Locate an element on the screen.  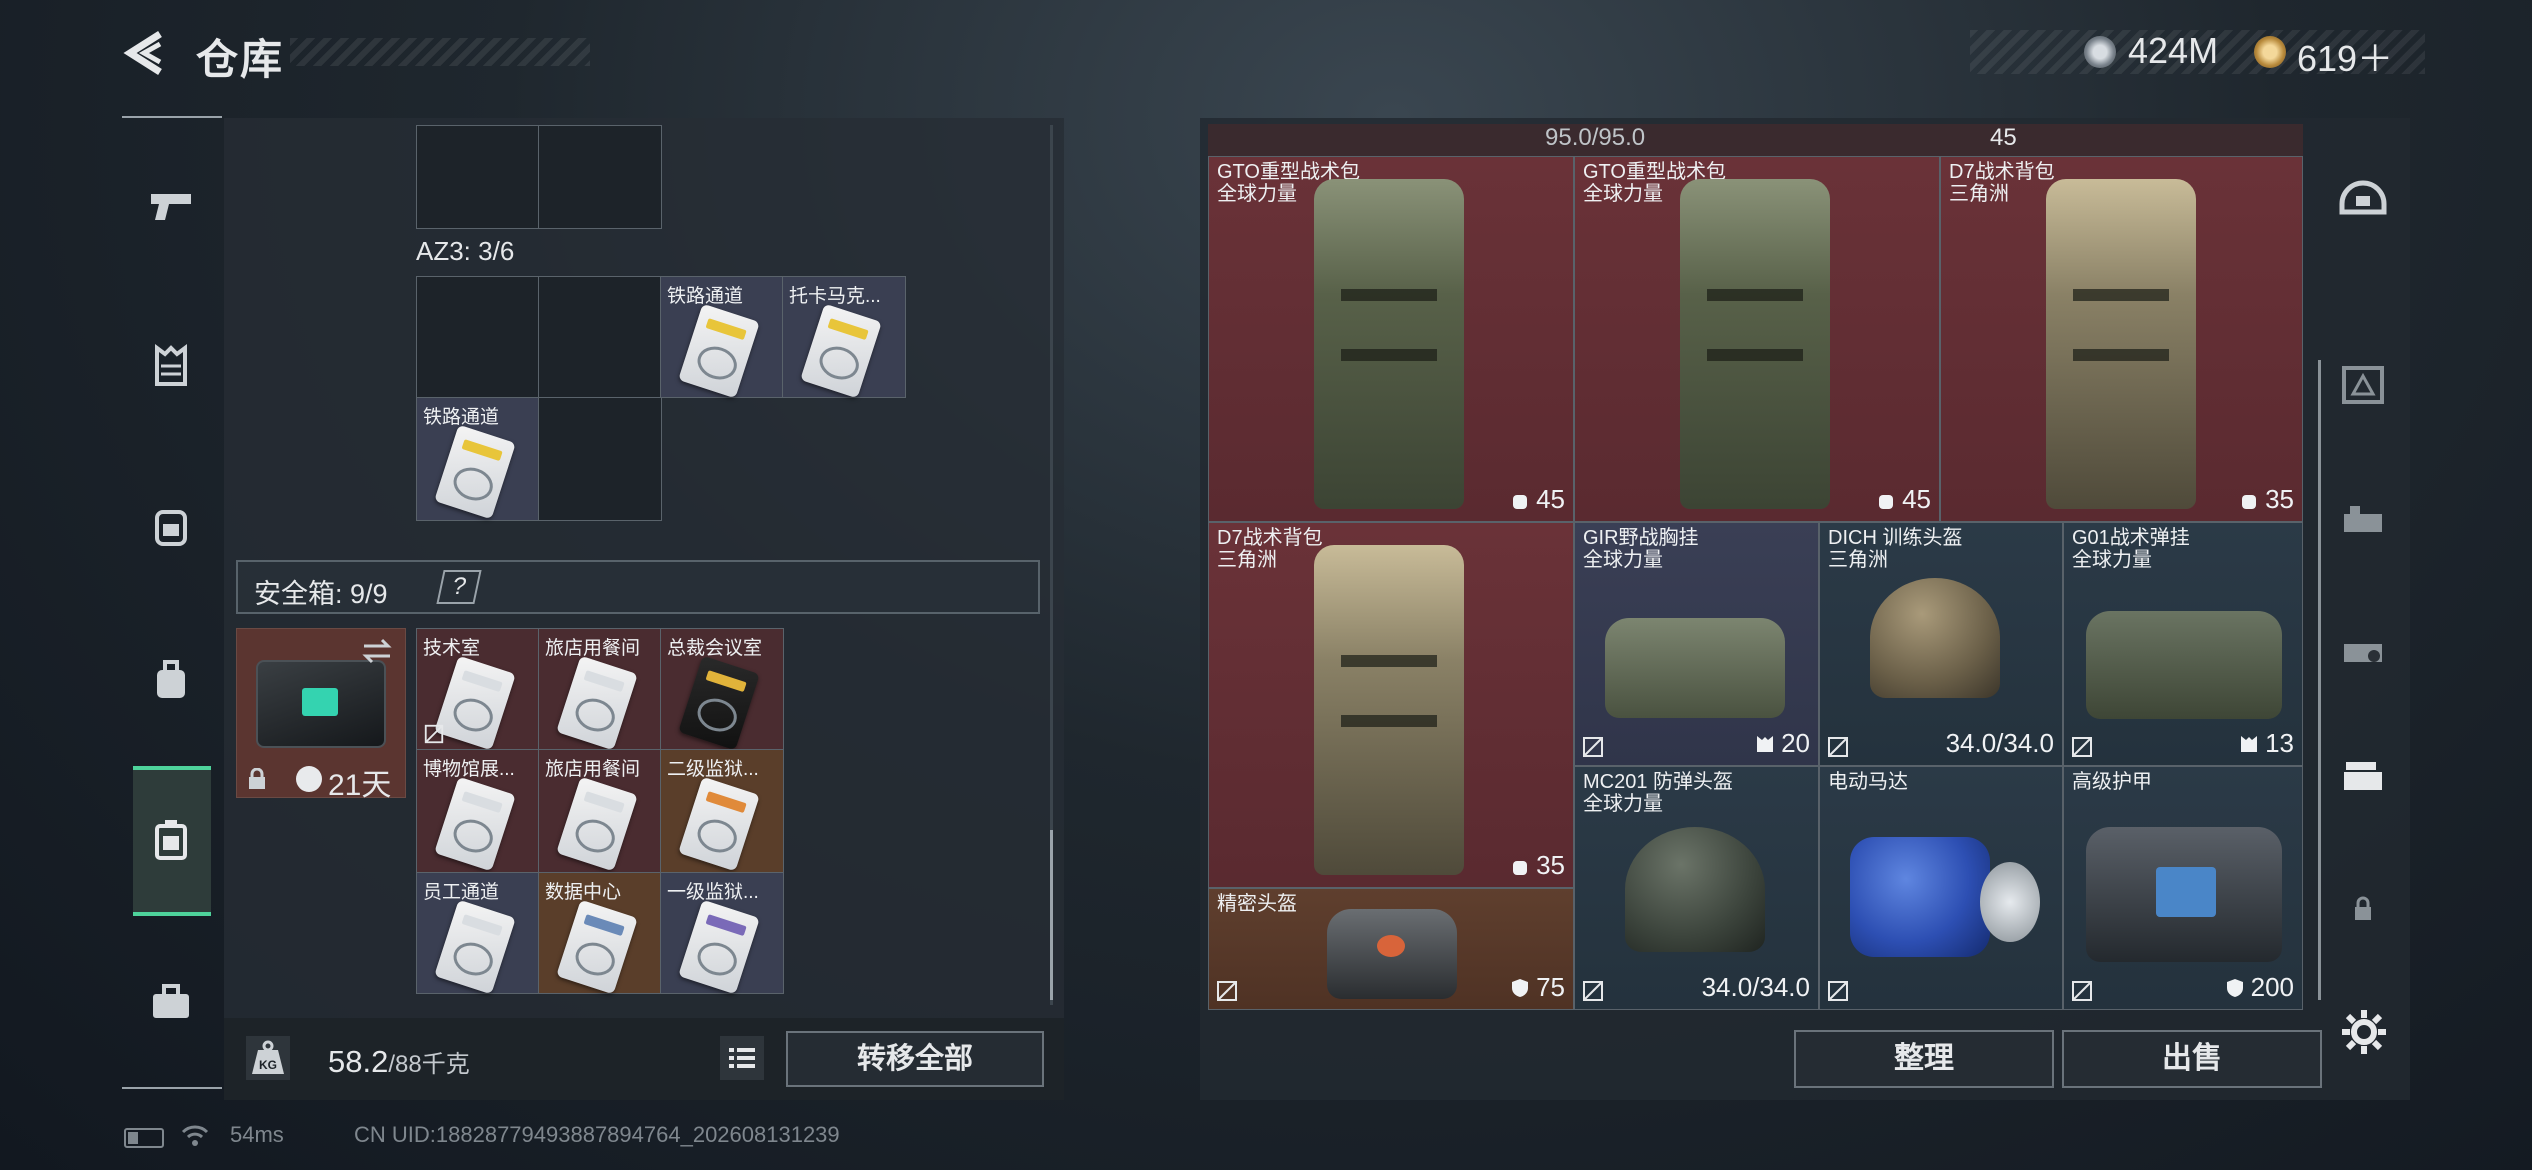
ping-readout: 54ms is located at coordinates (257, 1134).